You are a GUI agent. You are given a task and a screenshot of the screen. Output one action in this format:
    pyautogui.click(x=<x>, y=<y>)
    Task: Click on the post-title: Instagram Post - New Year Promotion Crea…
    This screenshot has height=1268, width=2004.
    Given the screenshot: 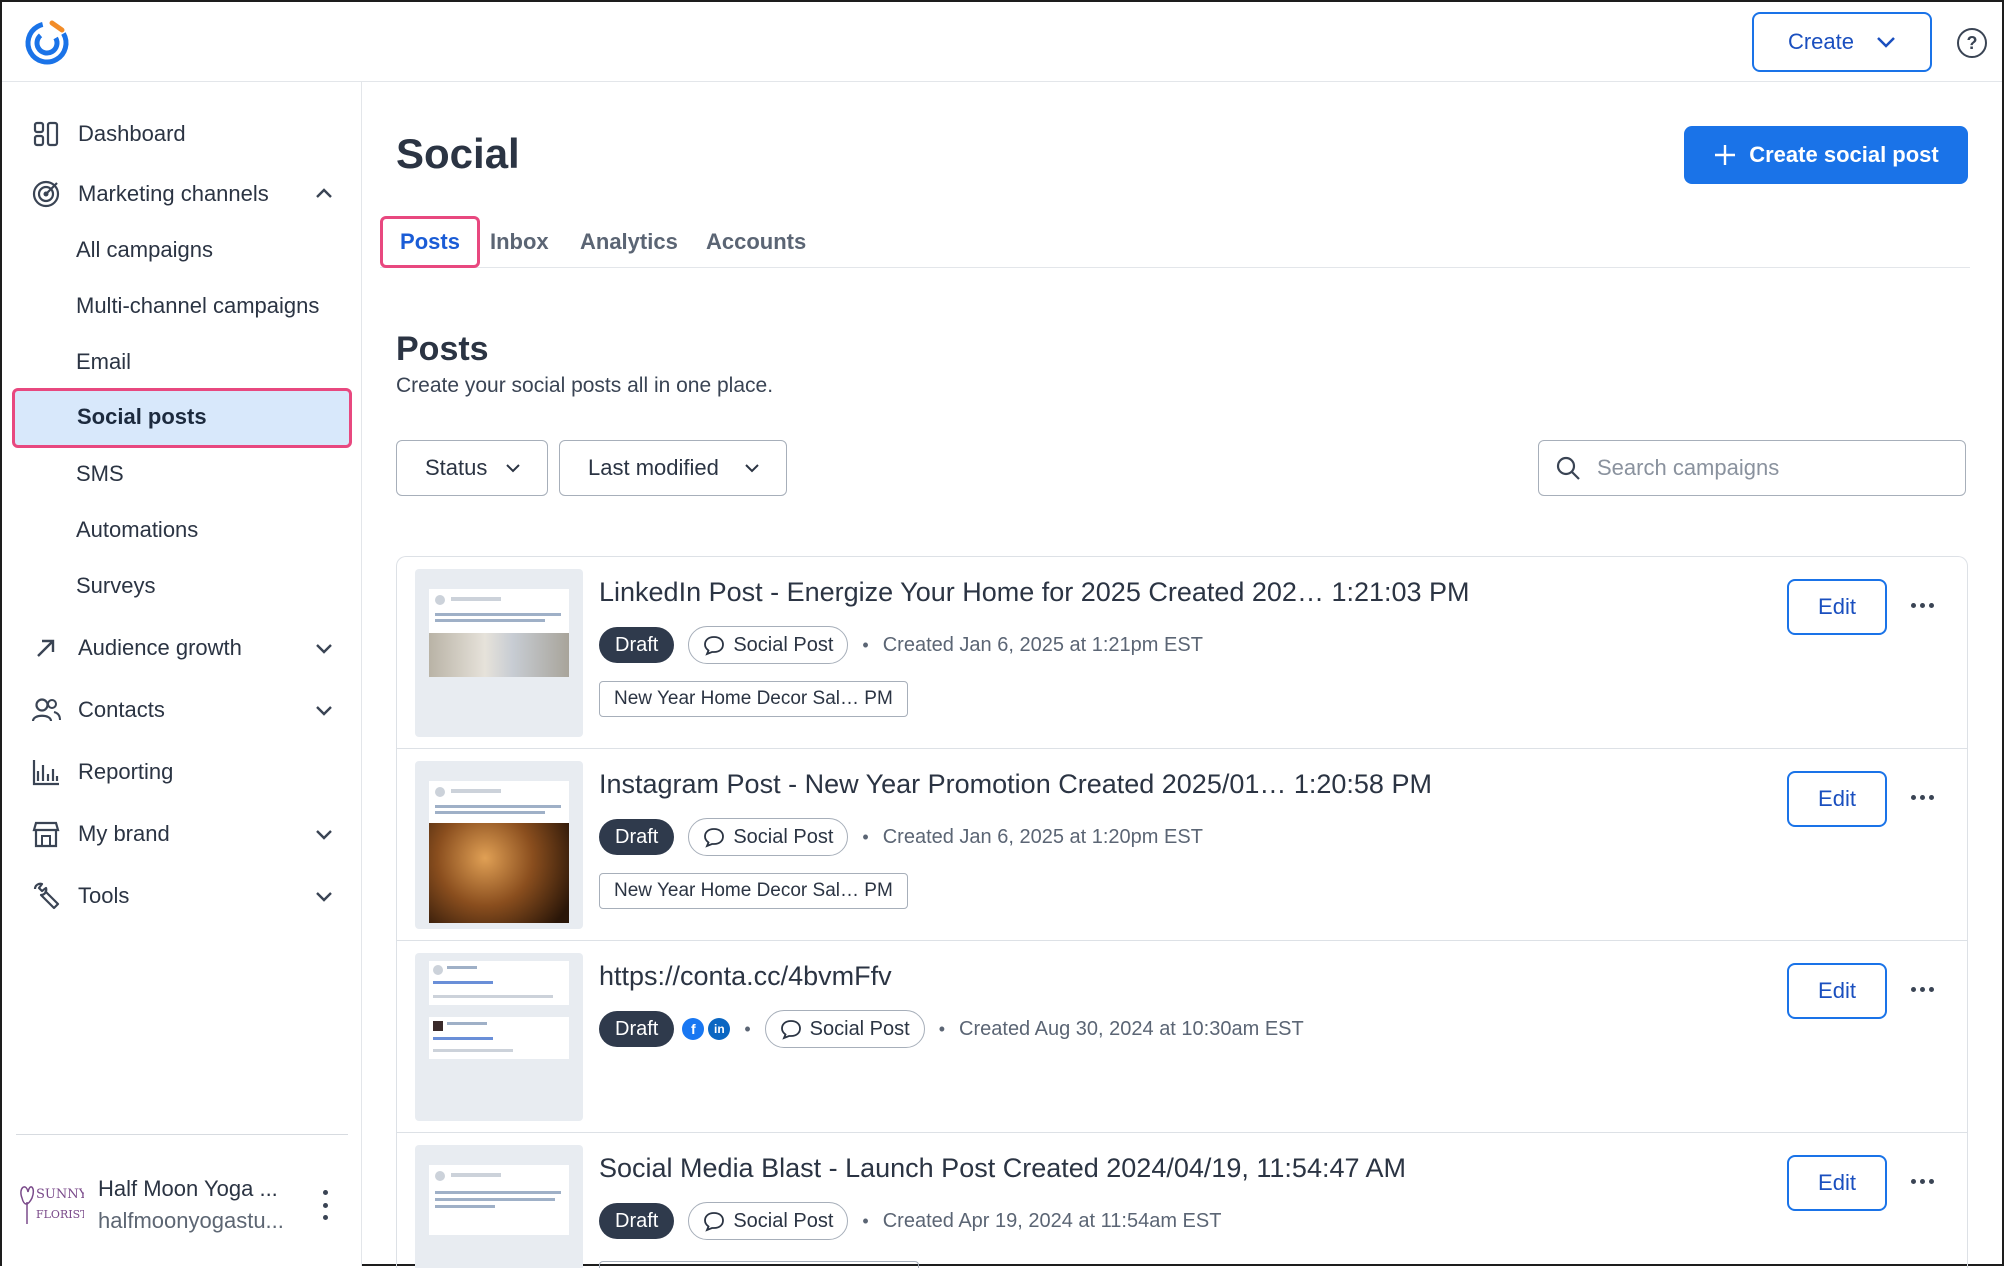 What is the action you would take?
    pyautogui.click(x=1015, y=784)
    